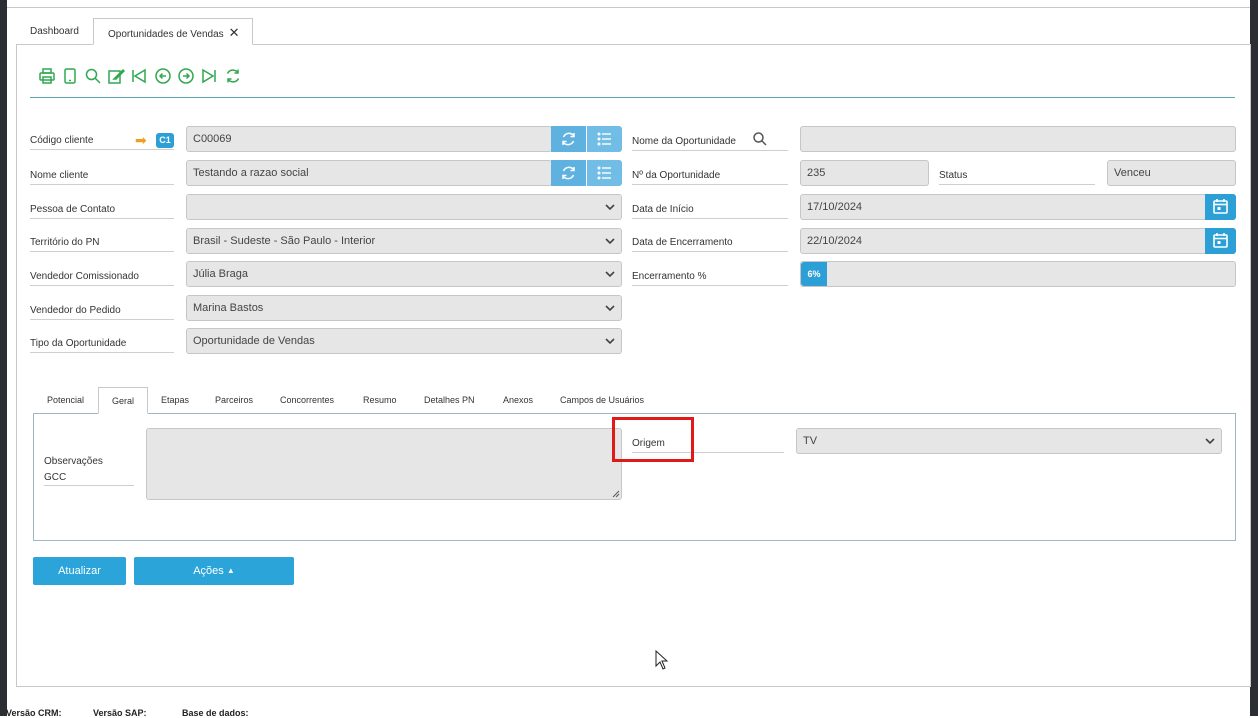  I want to click on observacoes-label: Observações GCC, so click(89, 470).